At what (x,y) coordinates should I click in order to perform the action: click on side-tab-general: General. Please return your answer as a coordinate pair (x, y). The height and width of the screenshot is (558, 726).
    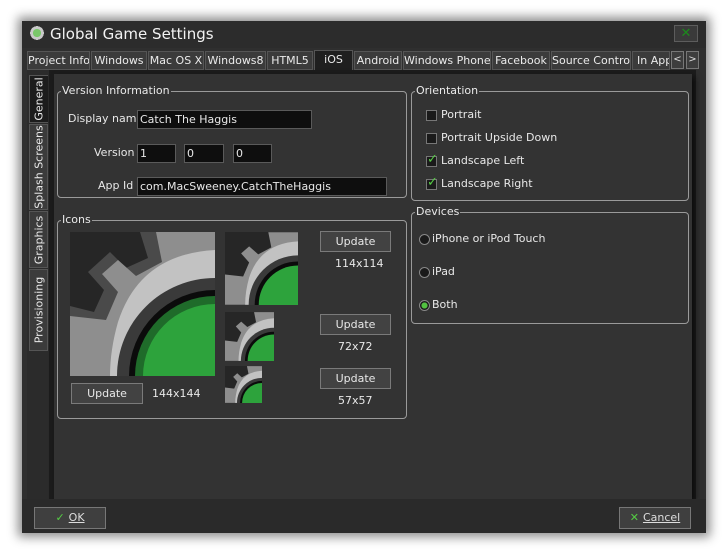
    Looking at the image, I should click on (38, 99).